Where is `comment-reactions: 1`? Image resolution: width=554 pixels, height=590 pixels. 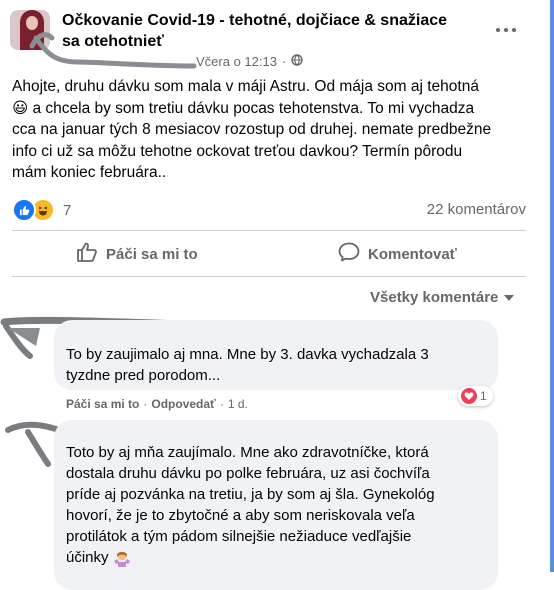 comment-reactions: 1 is located at coordinates (475, 396).